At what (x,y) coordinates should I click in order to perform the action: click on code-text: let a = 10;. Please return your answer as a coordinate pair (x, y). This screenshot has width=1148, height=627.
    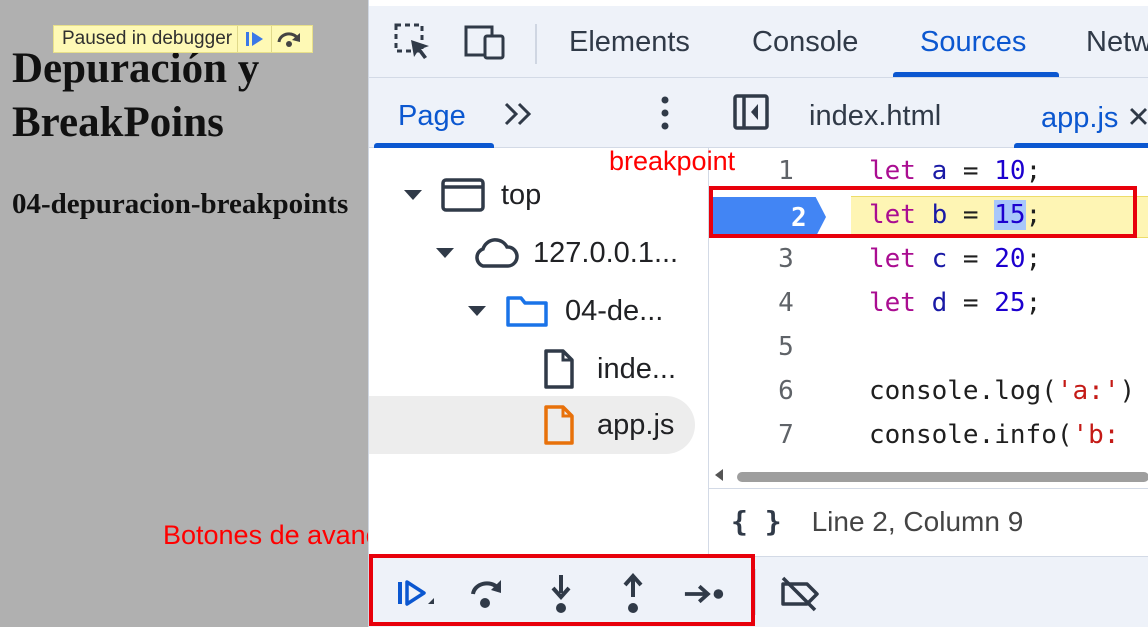
    Looking at the image, I should click on (955, 171).